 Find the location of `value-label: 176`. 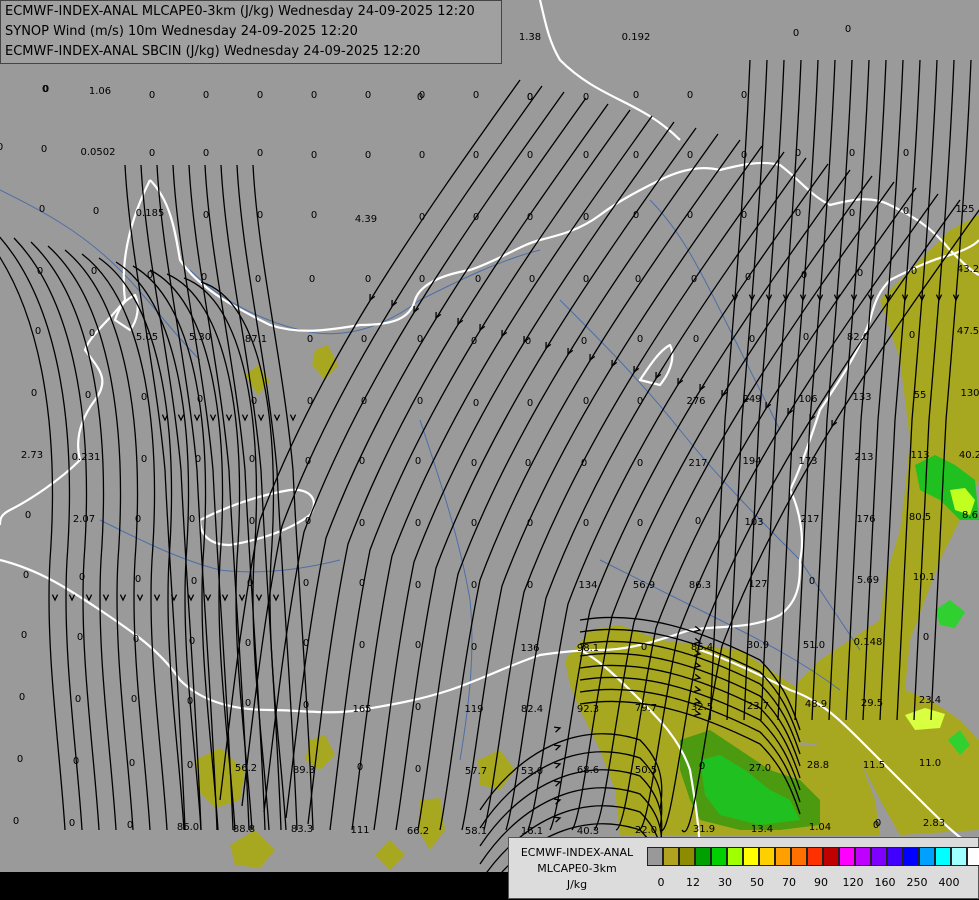

value-label: 176 is located at coordinates (865, 519).